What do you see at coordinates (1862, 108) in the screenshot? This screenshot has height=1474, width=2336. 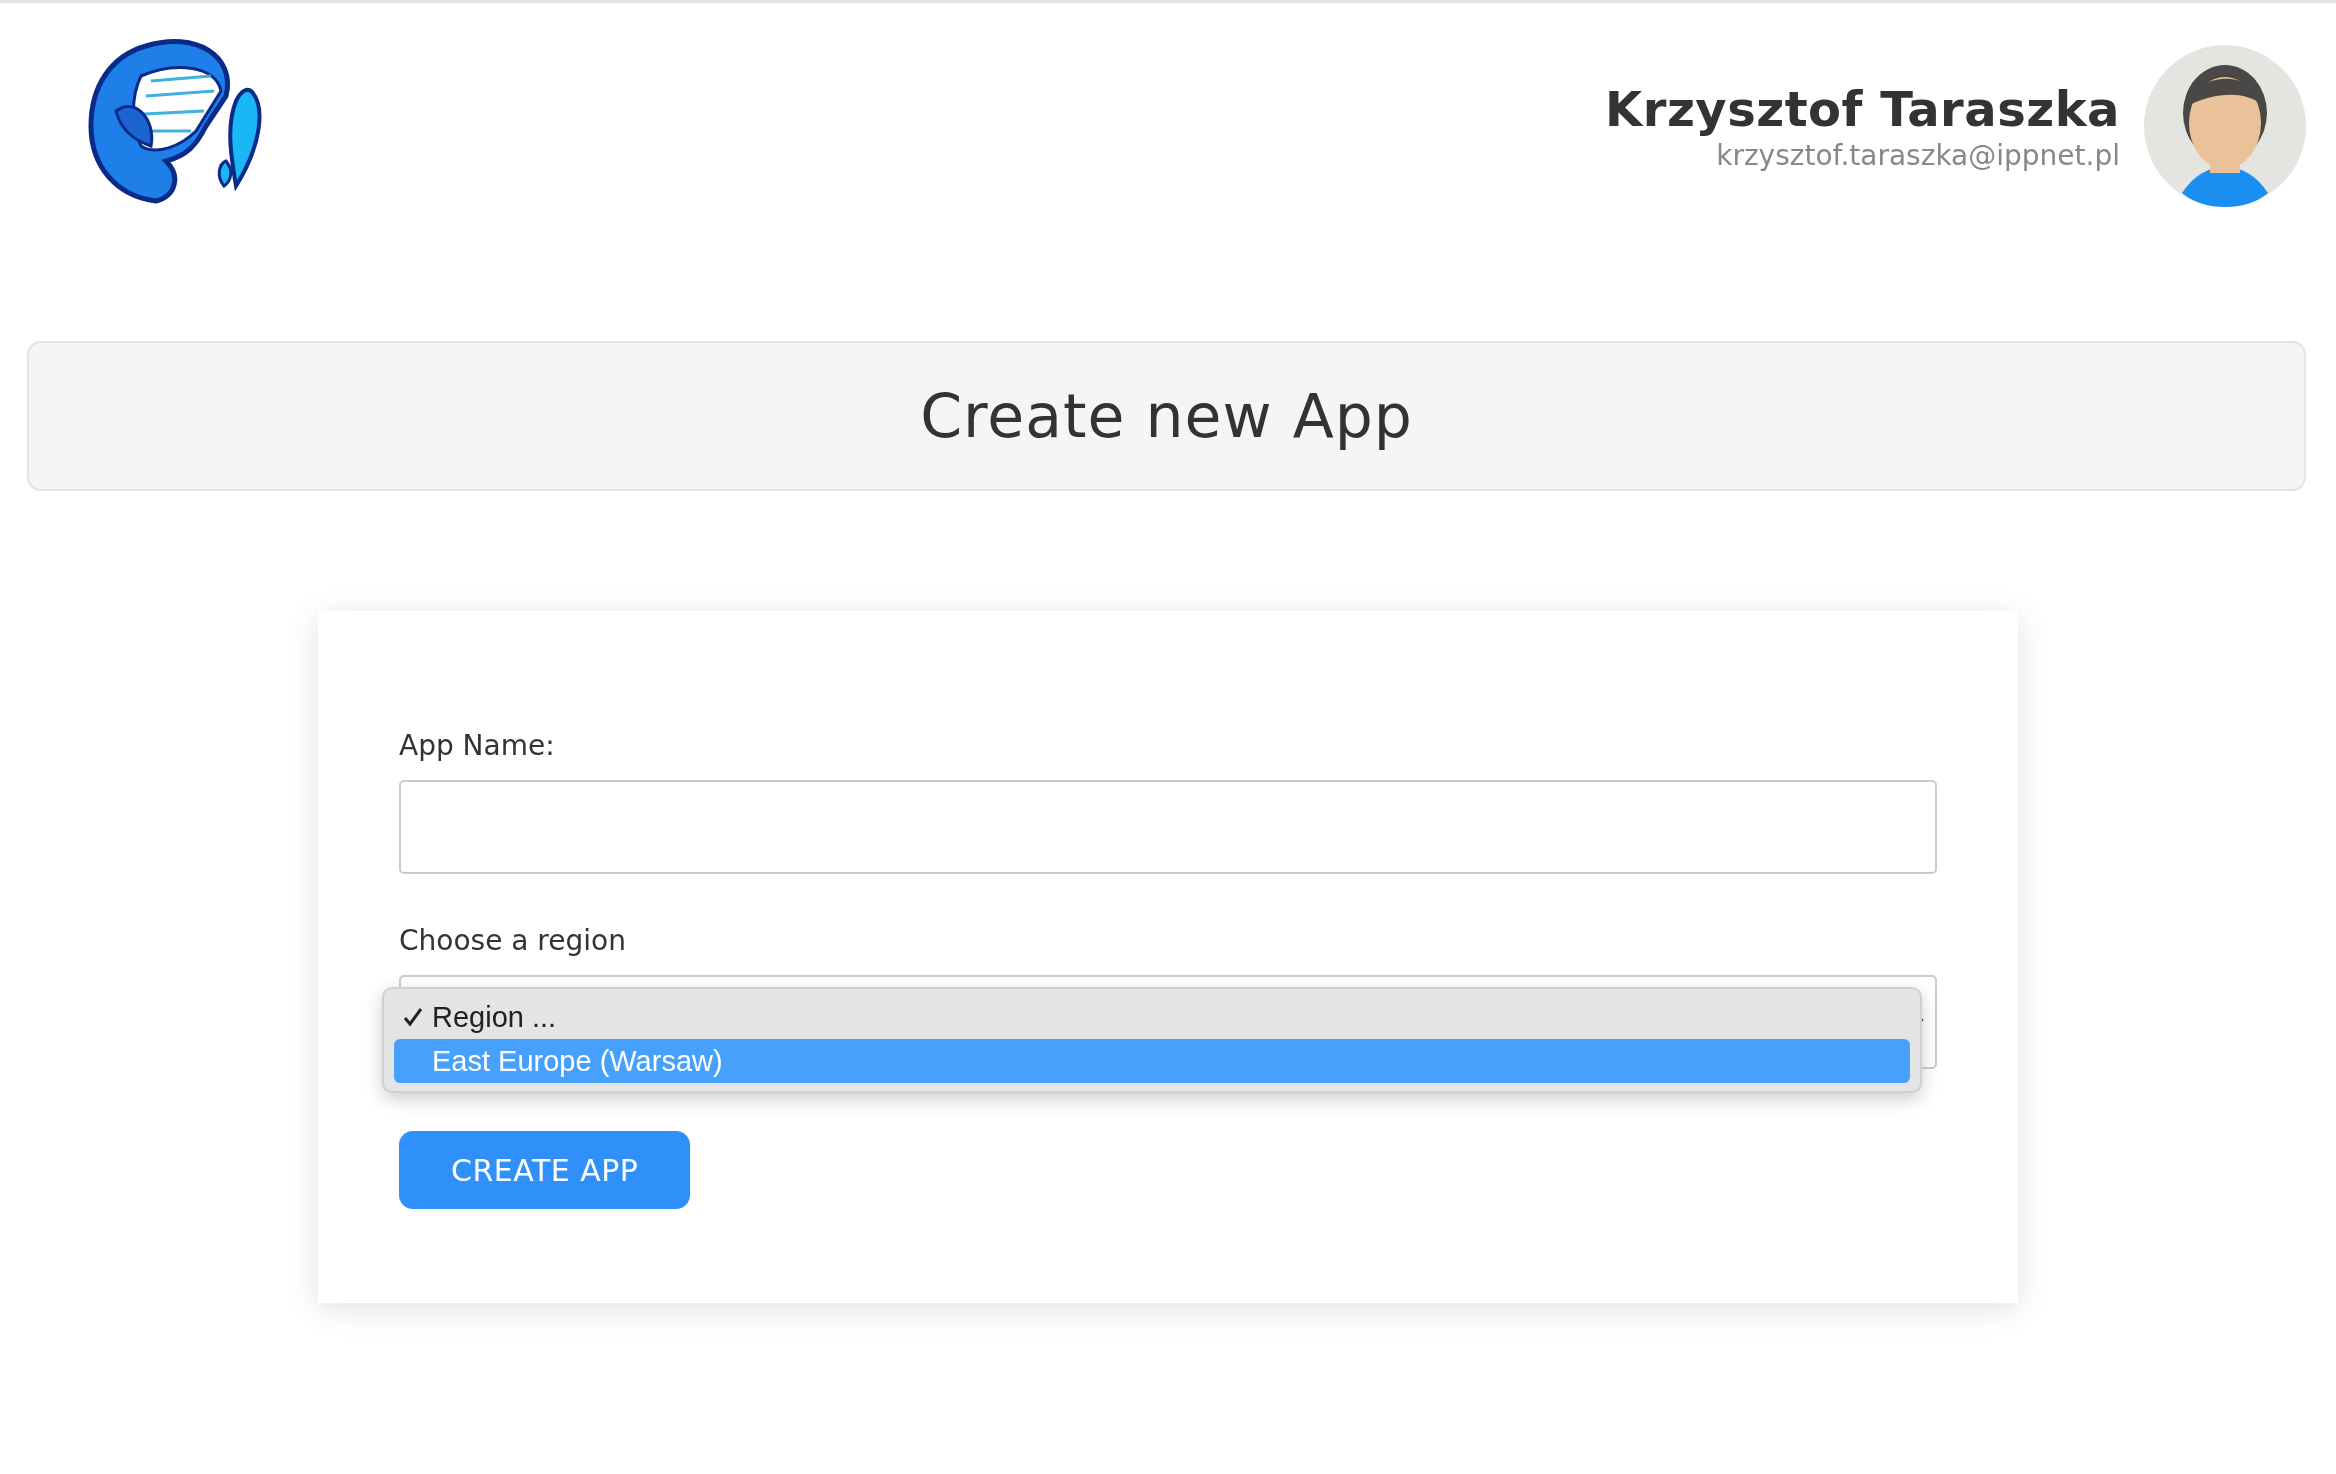 I see `user-name: Krzysztof Taraszka` at bounding box center [1862, 108].